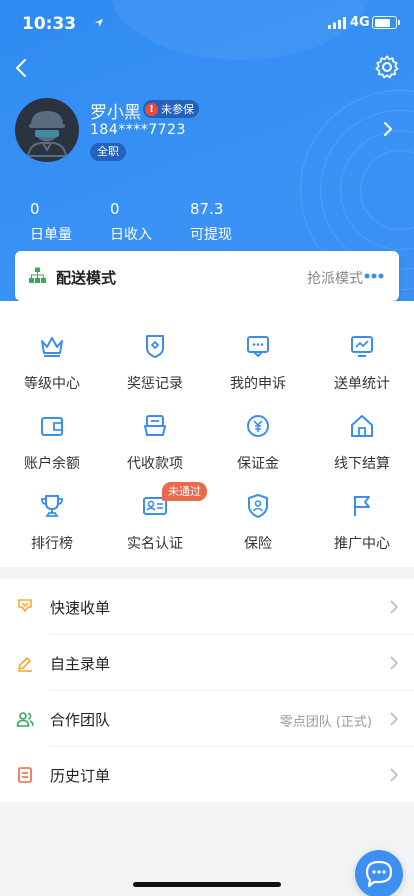  I want to click on menu-item-partner-team: 合作团队 零点团队 (正式), so click(207, 719).